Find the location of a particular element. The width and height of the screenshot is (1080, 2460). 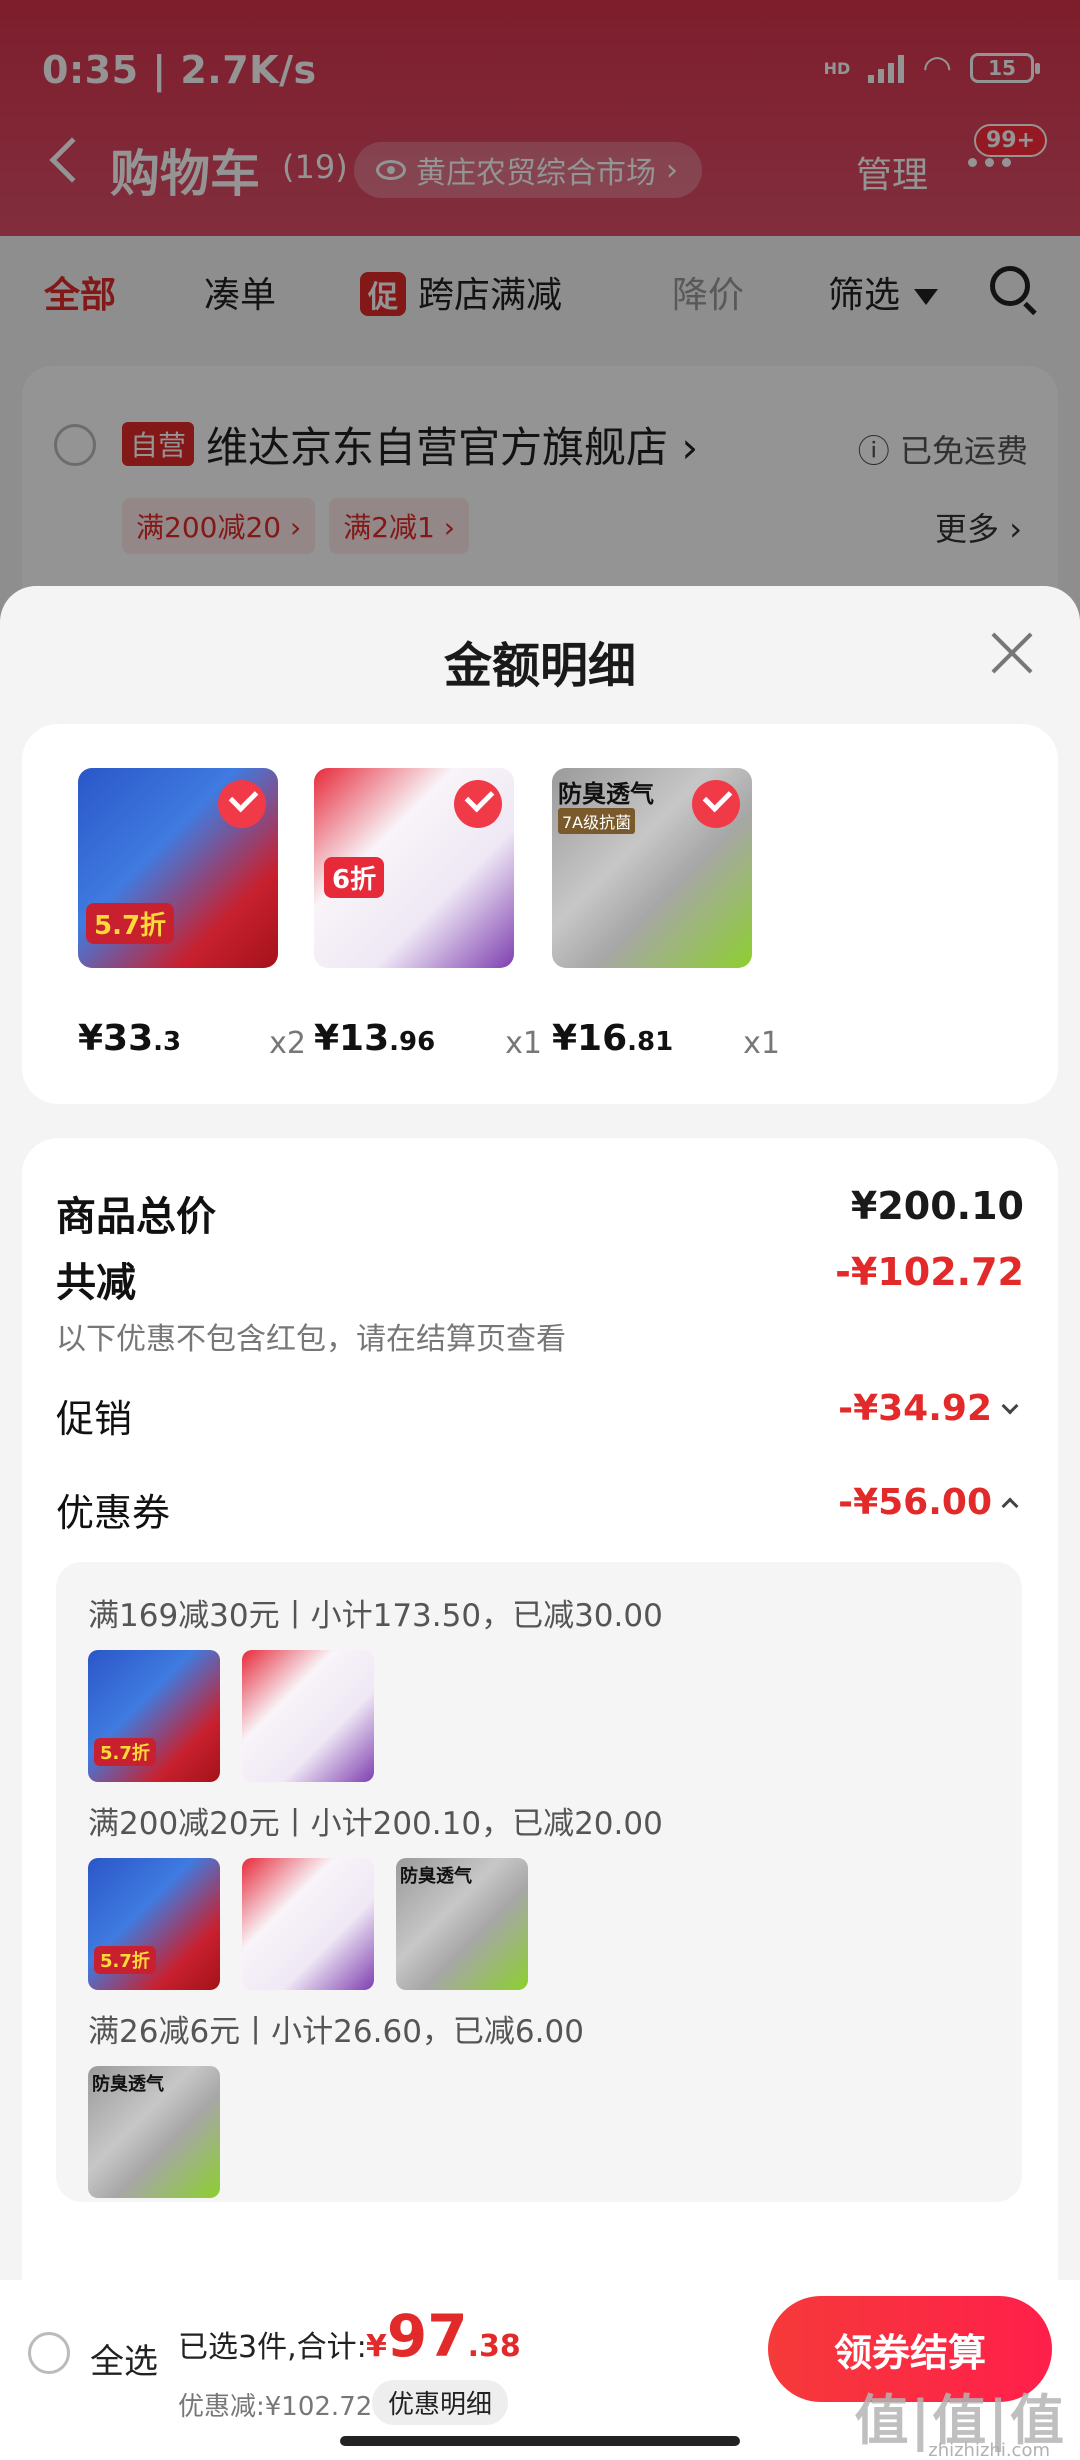

discount-detail-button: 优惠明细 is located at coordinates (440, 2402).